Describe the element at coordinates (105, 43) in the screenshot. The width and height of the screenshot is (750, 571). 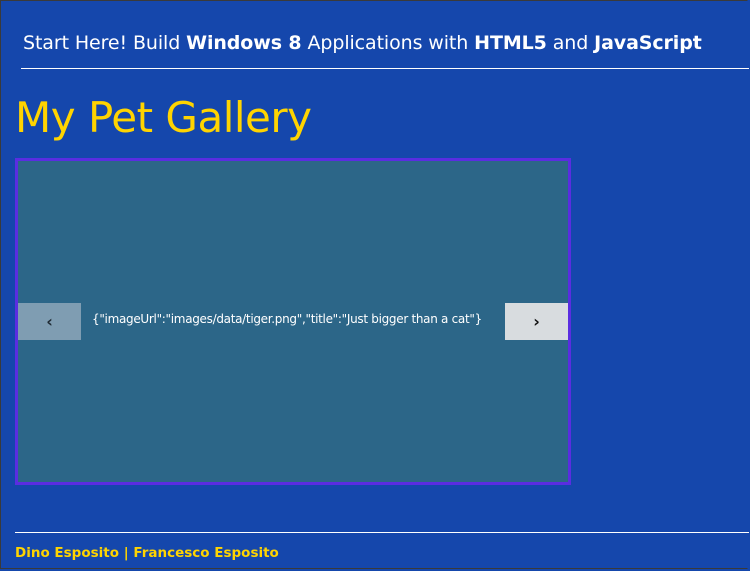
I see `header-text-part-1: Start Here! Build` at that location.